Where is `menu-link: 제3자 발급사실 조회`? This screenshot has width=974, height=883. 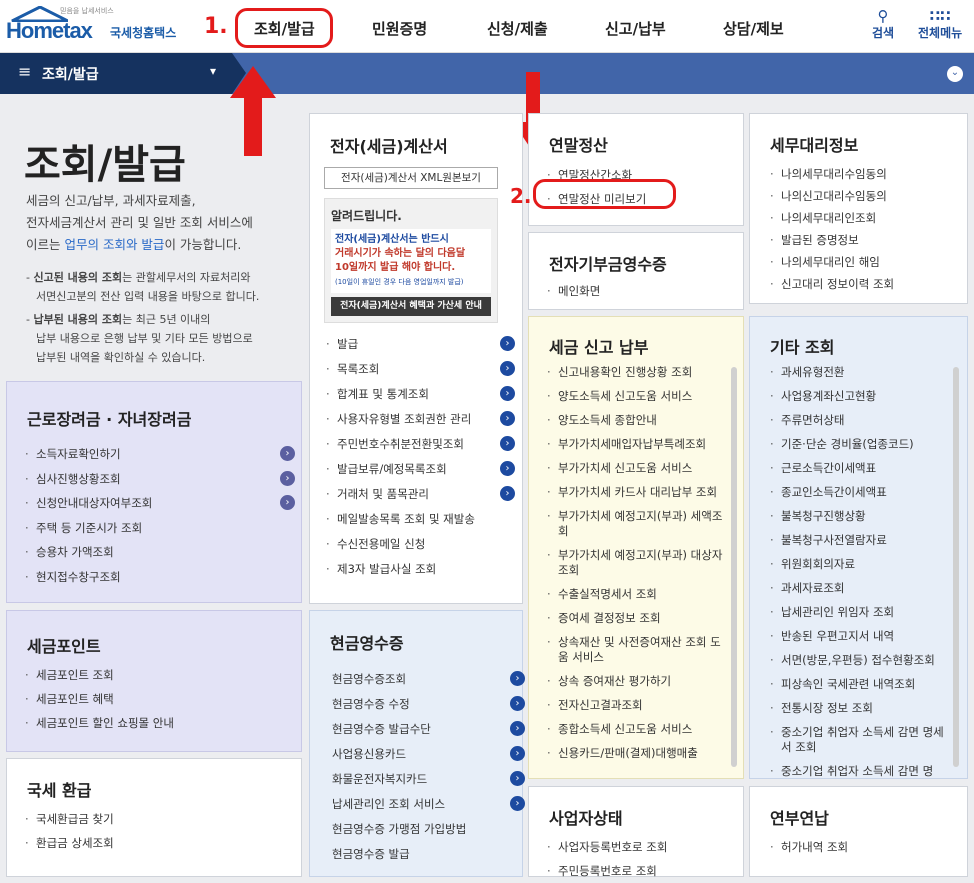
menu-link: 제3자 발급사실 조회 is located at coordinates (421, 569).